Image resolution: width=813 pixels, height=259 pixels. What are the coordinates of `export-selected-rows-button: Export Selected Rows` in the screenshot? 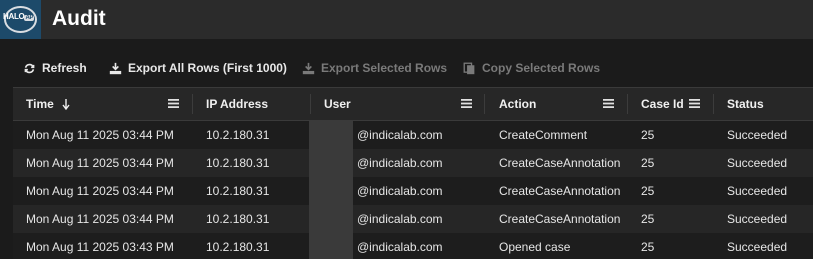 It's located at (374, 68).